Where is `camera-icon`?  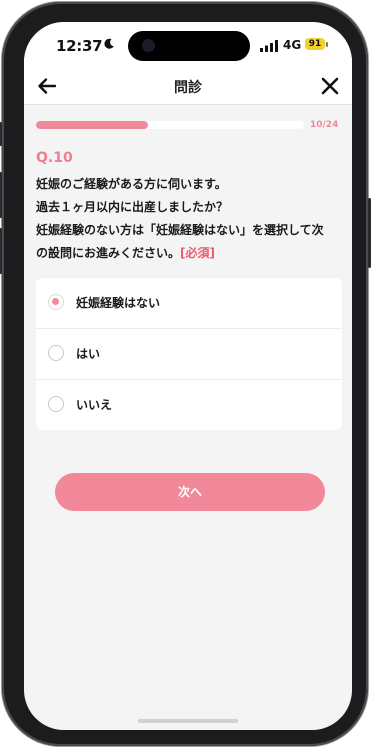 camera-icon is located at coordinates (148, 45).